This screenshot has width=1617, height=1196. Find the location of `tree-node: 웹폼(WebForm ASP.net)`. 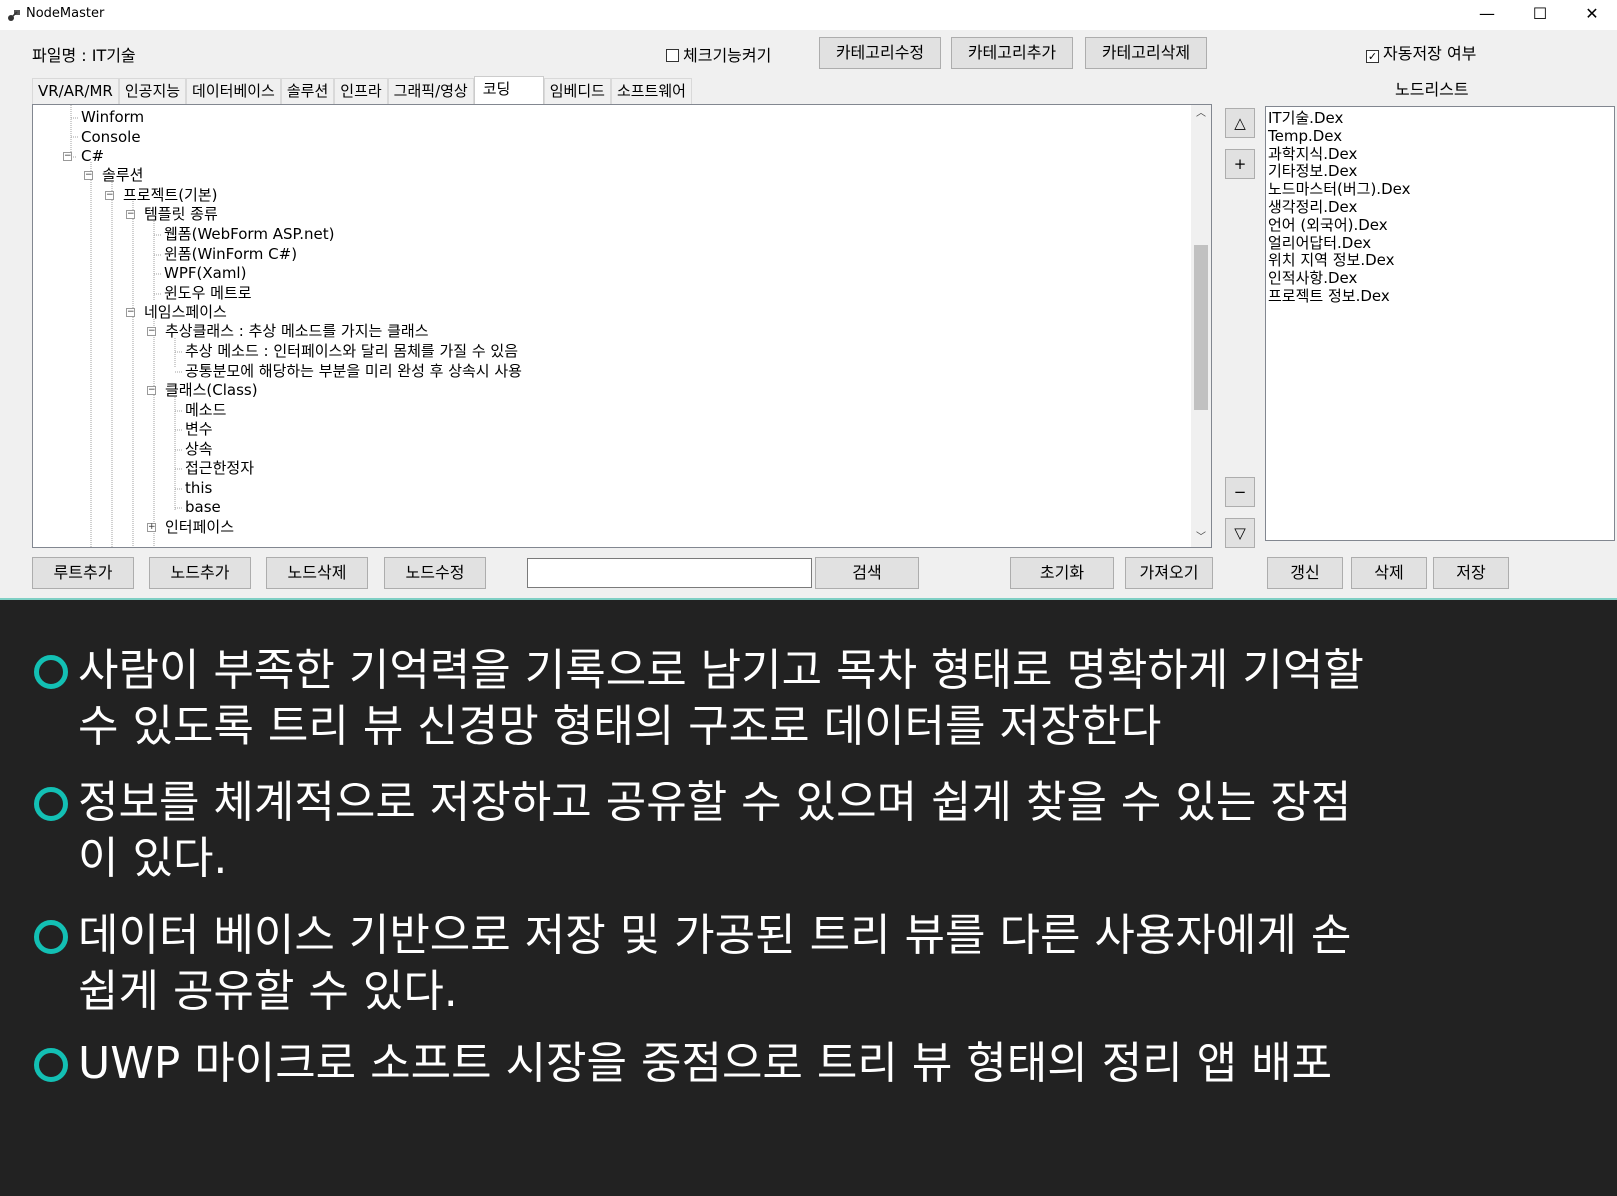

tree-node: 웹폼(WebForm ASP.net) is located at coordinates (249, 234).